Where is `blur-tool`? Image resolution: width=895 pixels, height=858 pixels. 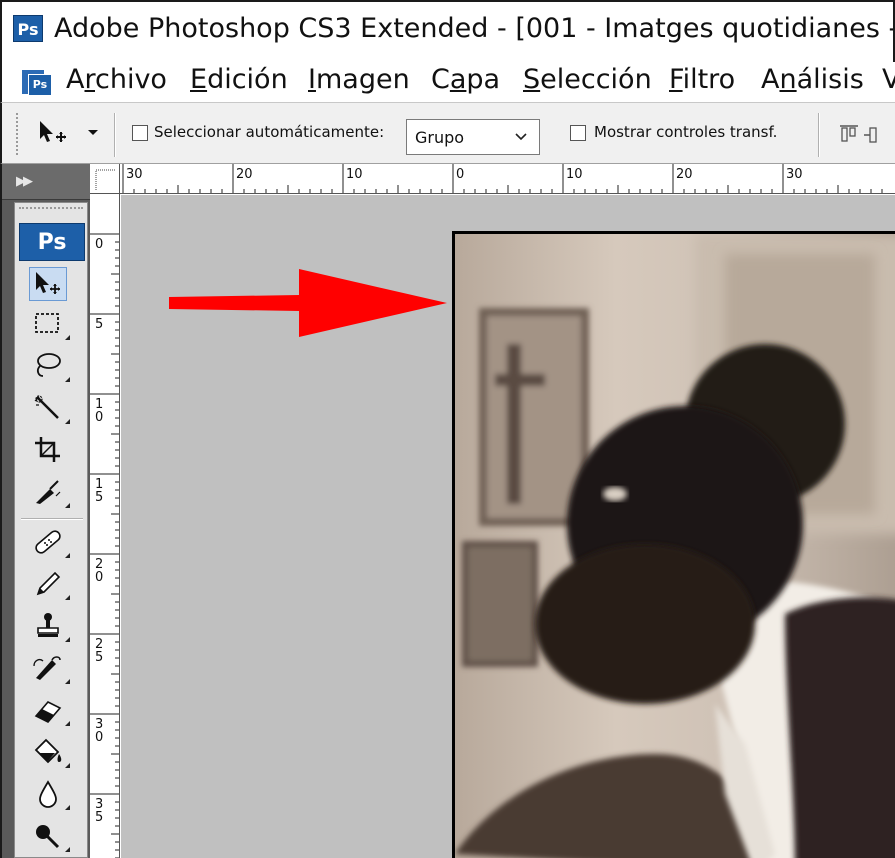 blur-tool is located at coordinates (49, 794).